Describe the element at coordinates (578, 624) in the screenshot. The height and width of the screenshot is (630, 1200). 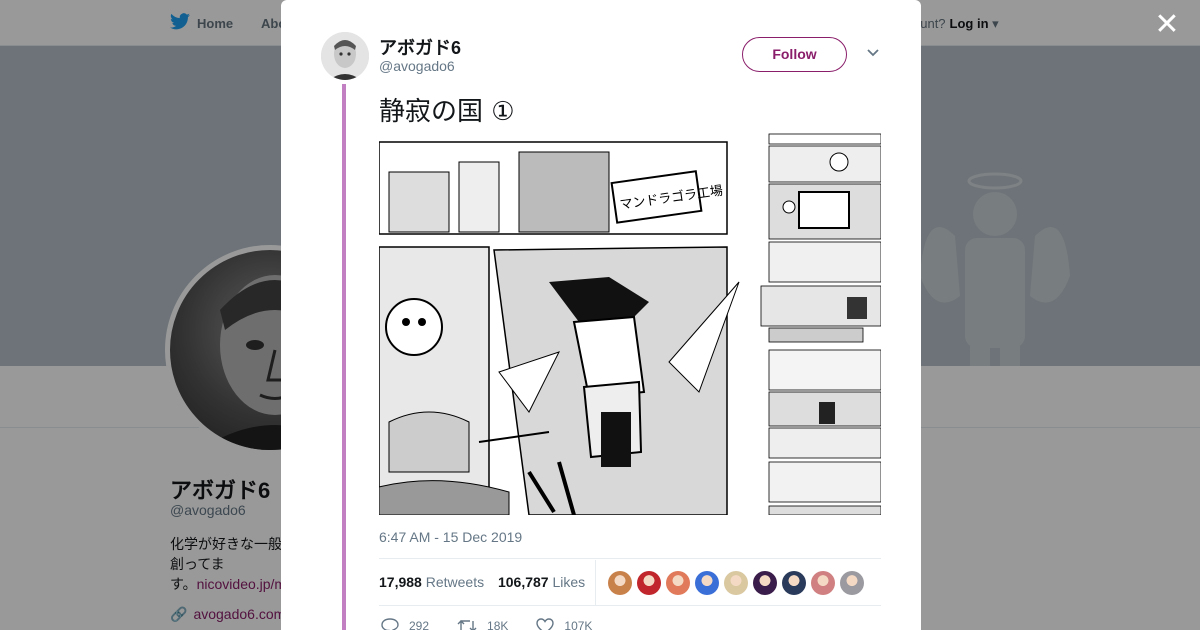
I see `like-count: 107K` at that location.